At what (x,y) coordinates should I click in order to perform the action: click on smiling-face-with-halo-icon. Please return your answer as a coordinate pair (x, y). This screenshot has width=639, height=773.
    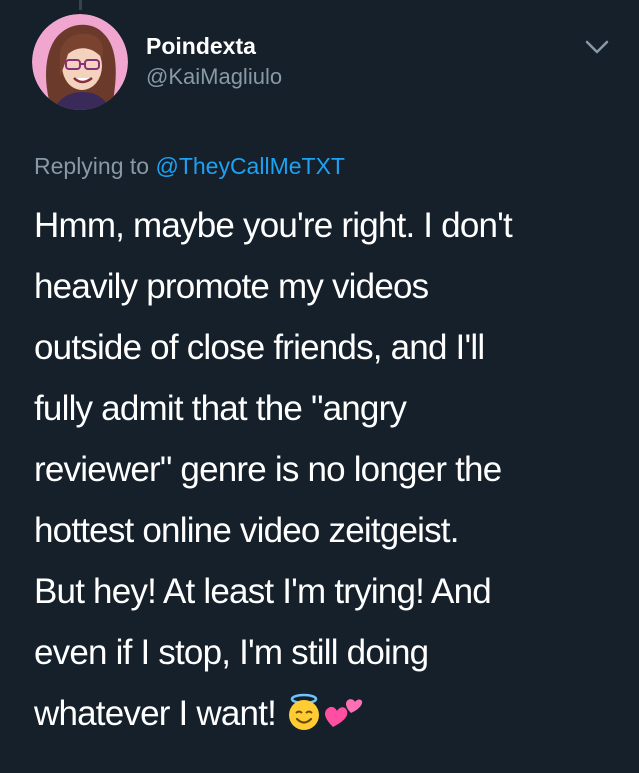
    Looking at the image, I should click on (304, 719).